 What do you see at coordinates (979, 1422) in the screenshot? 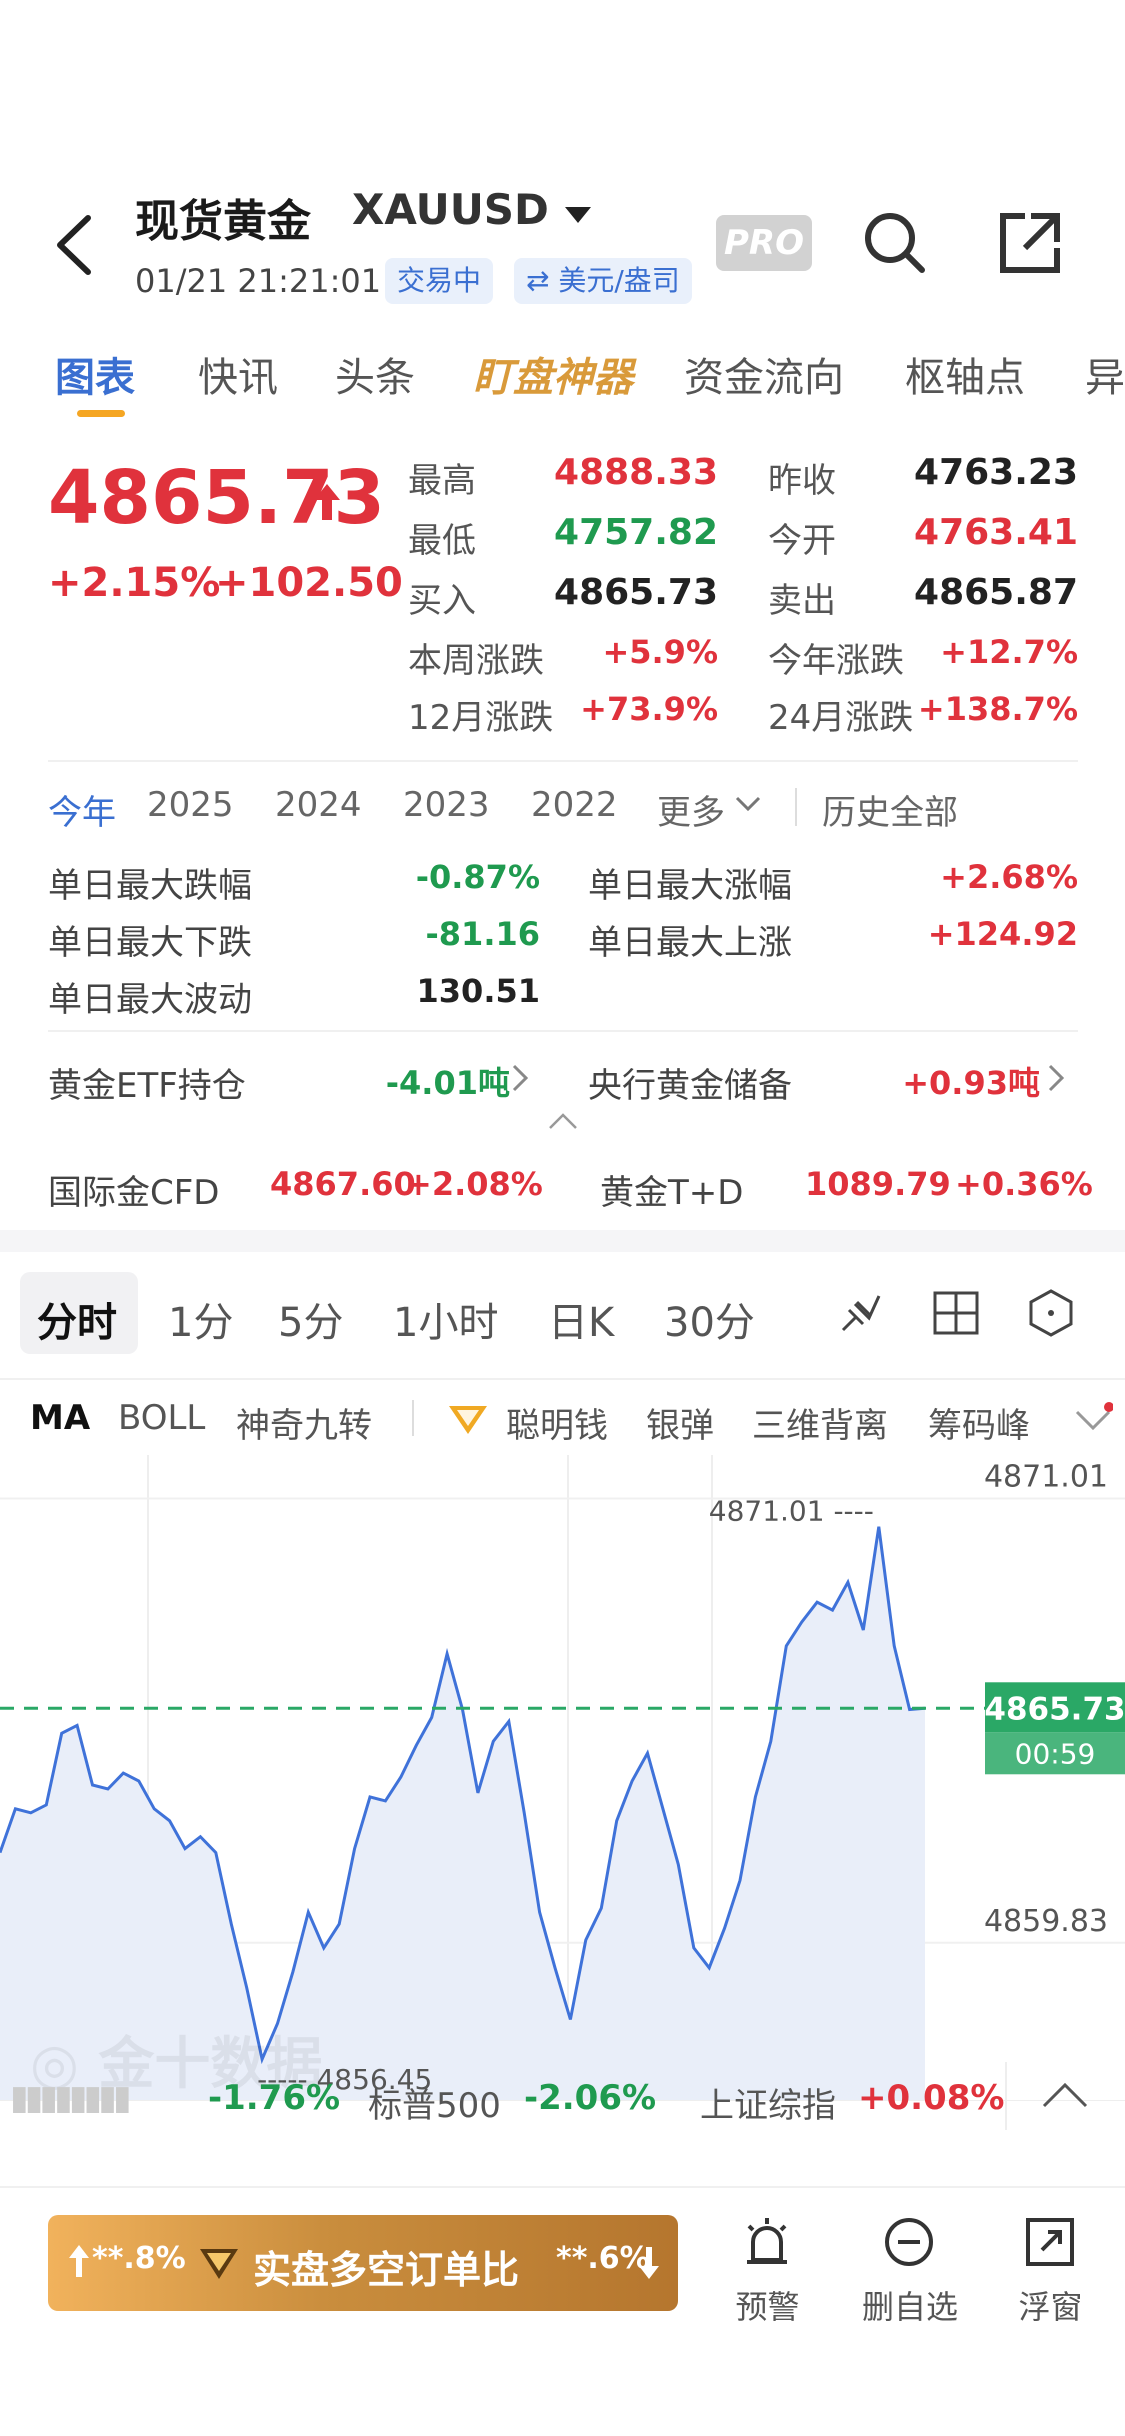
I see `indicator-chip-peak: 筹码峰` at bounding box center [979, 1422].